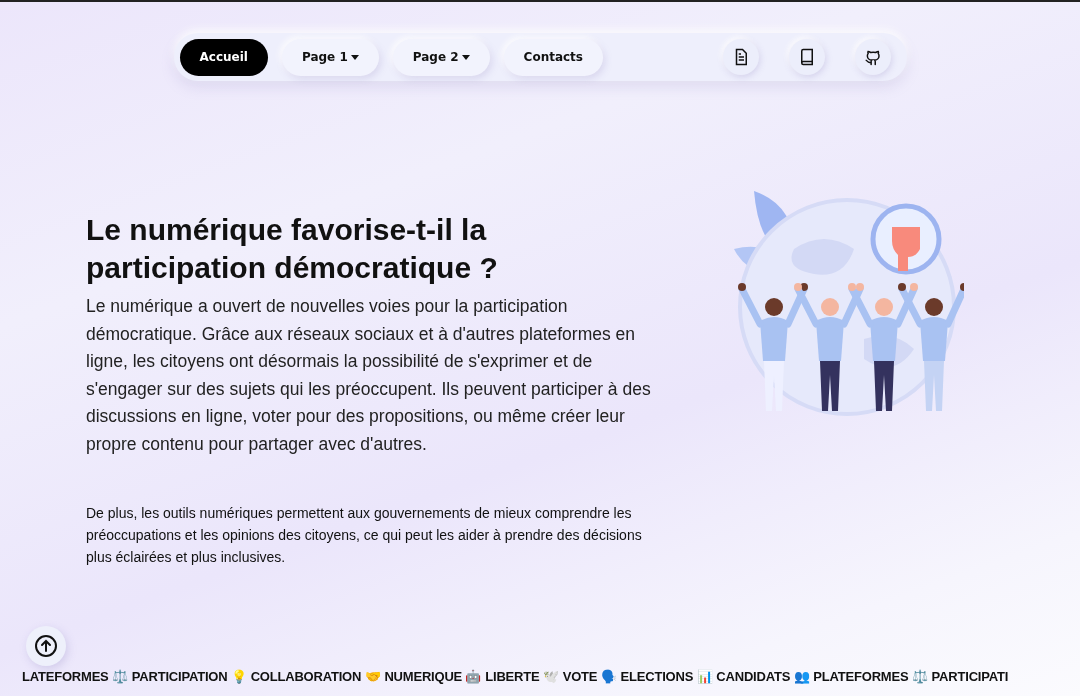  What do you see at coordinates (75, 677) in the screenshot?
I see `marquee-word: LATEFORMES ⚖` at bounding box center [75, 677].